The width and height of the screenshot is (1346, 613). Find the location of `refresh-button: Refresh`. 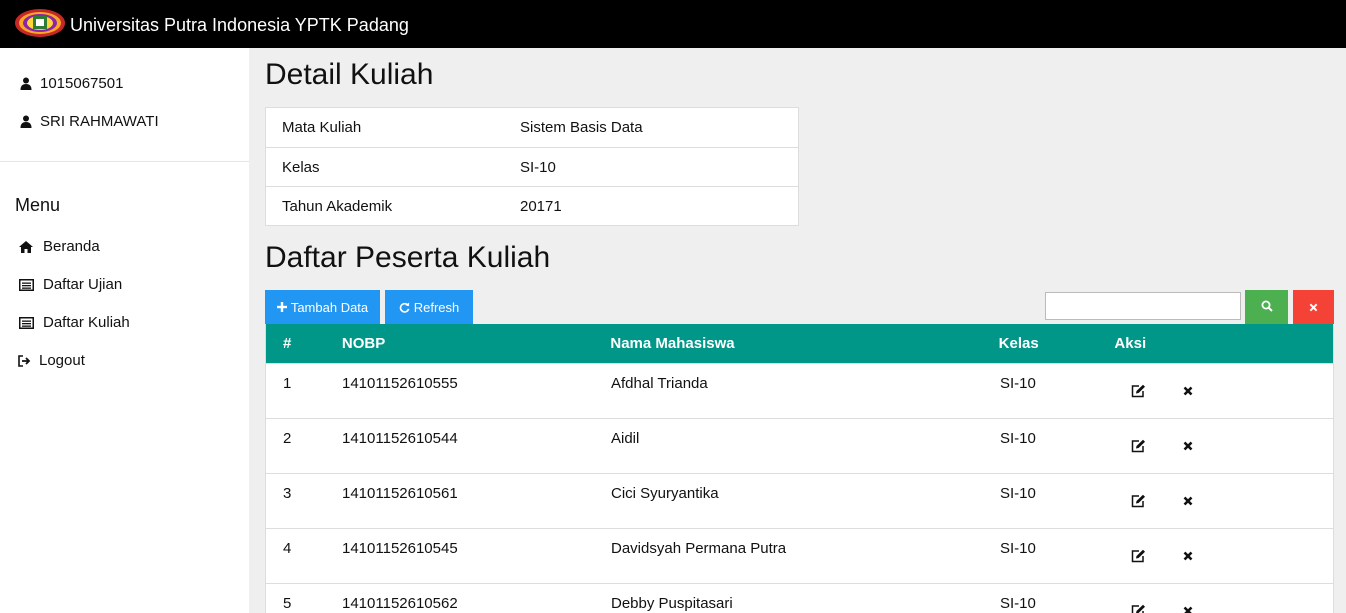

refresh-button: Refresh is located at coordinates (429, 307).